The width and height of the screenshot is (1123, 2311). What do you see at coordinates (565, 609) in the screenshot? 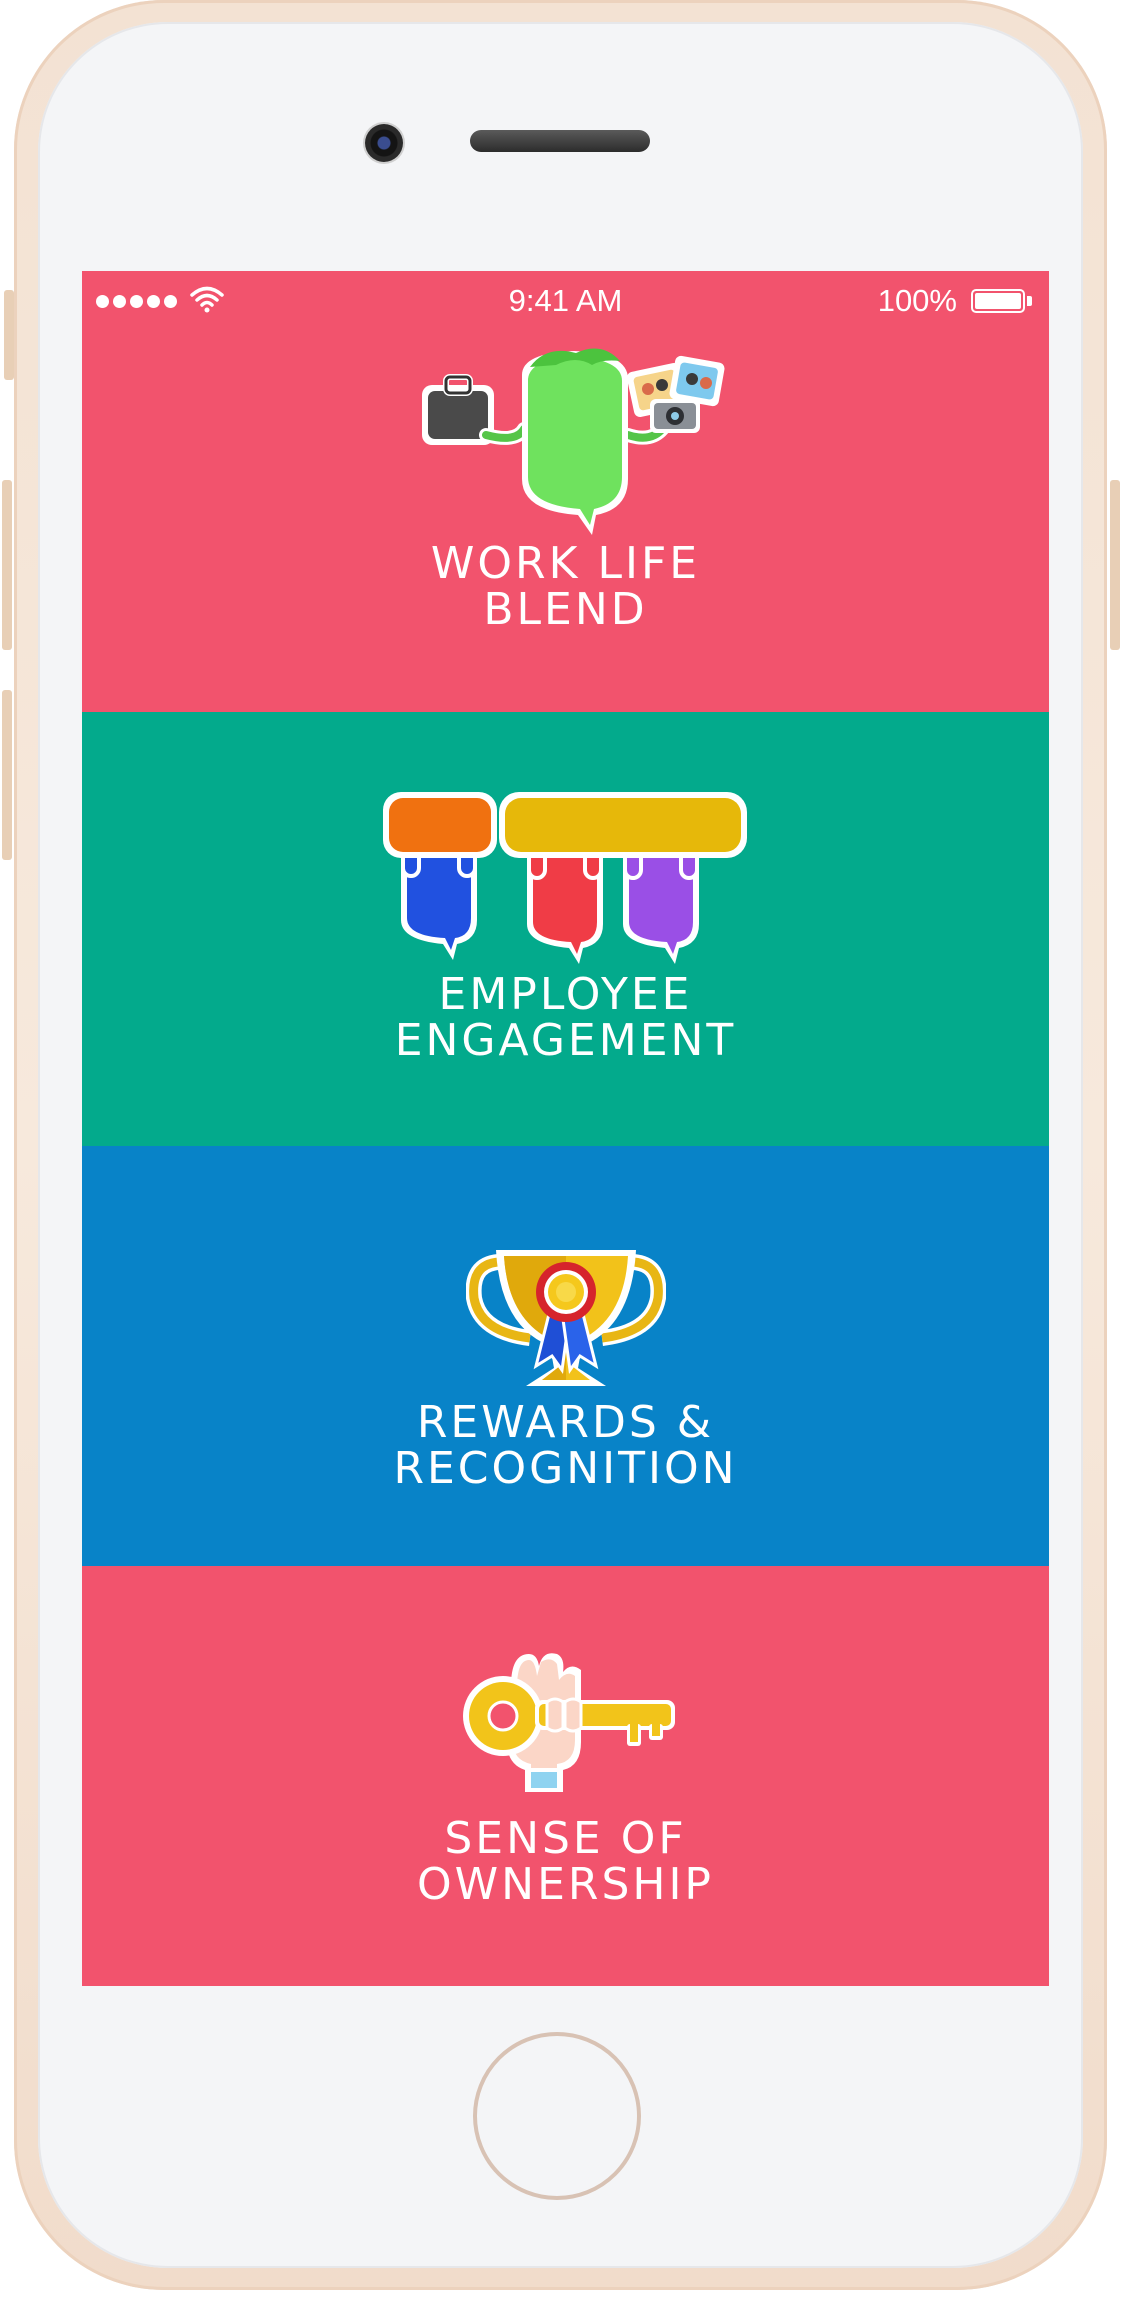
I see `tile-title-line2: BLEND` at bounding box center [565, 609].